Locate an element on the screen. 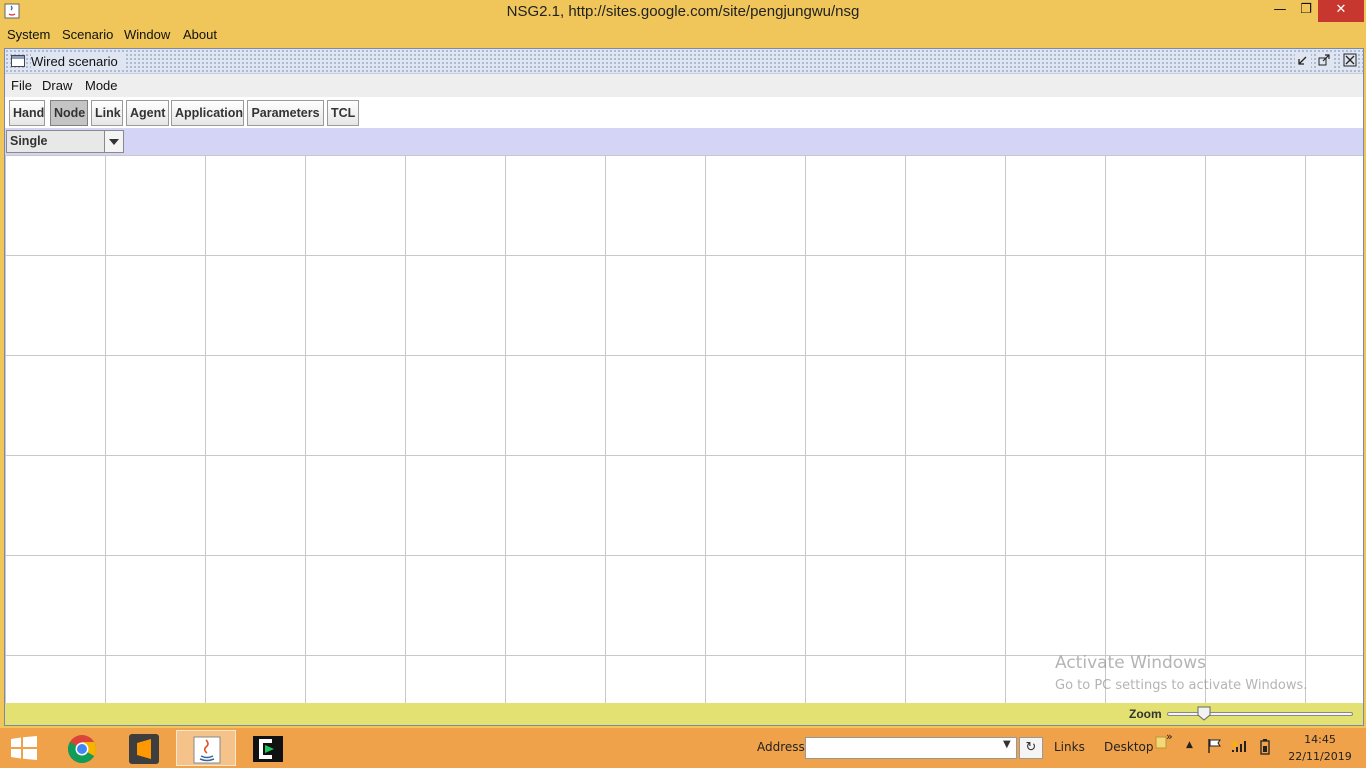 The height and width of the screenshot is (768, 1366). java-icon is located at coordinates (207, 750).